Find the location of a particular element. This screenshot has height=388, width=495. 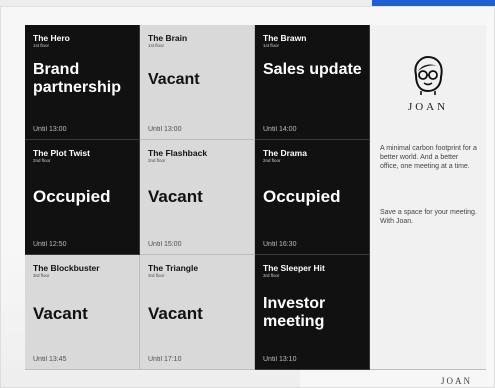

brand-name: JOAN is located at coordinates (428, 107).